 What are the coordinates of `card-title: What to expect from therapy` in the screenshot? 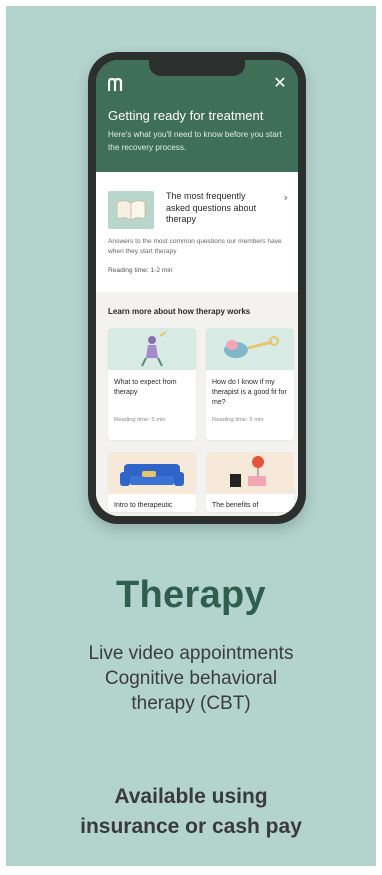 It's located at (145, 387).